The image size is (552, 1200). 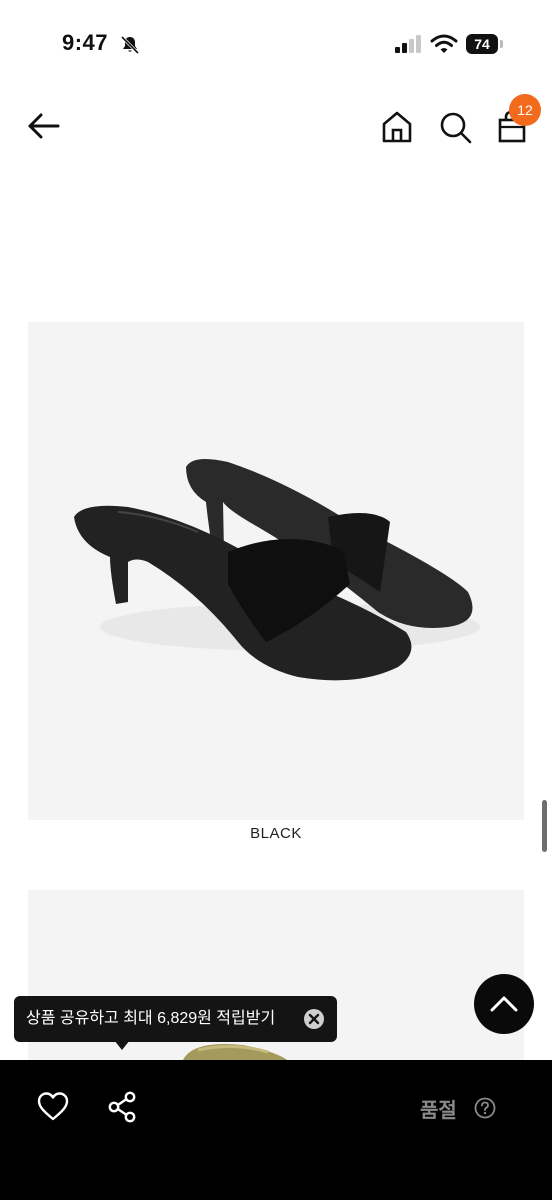 I want to click on cellular-signal-icon, so click(x=408, y=44).